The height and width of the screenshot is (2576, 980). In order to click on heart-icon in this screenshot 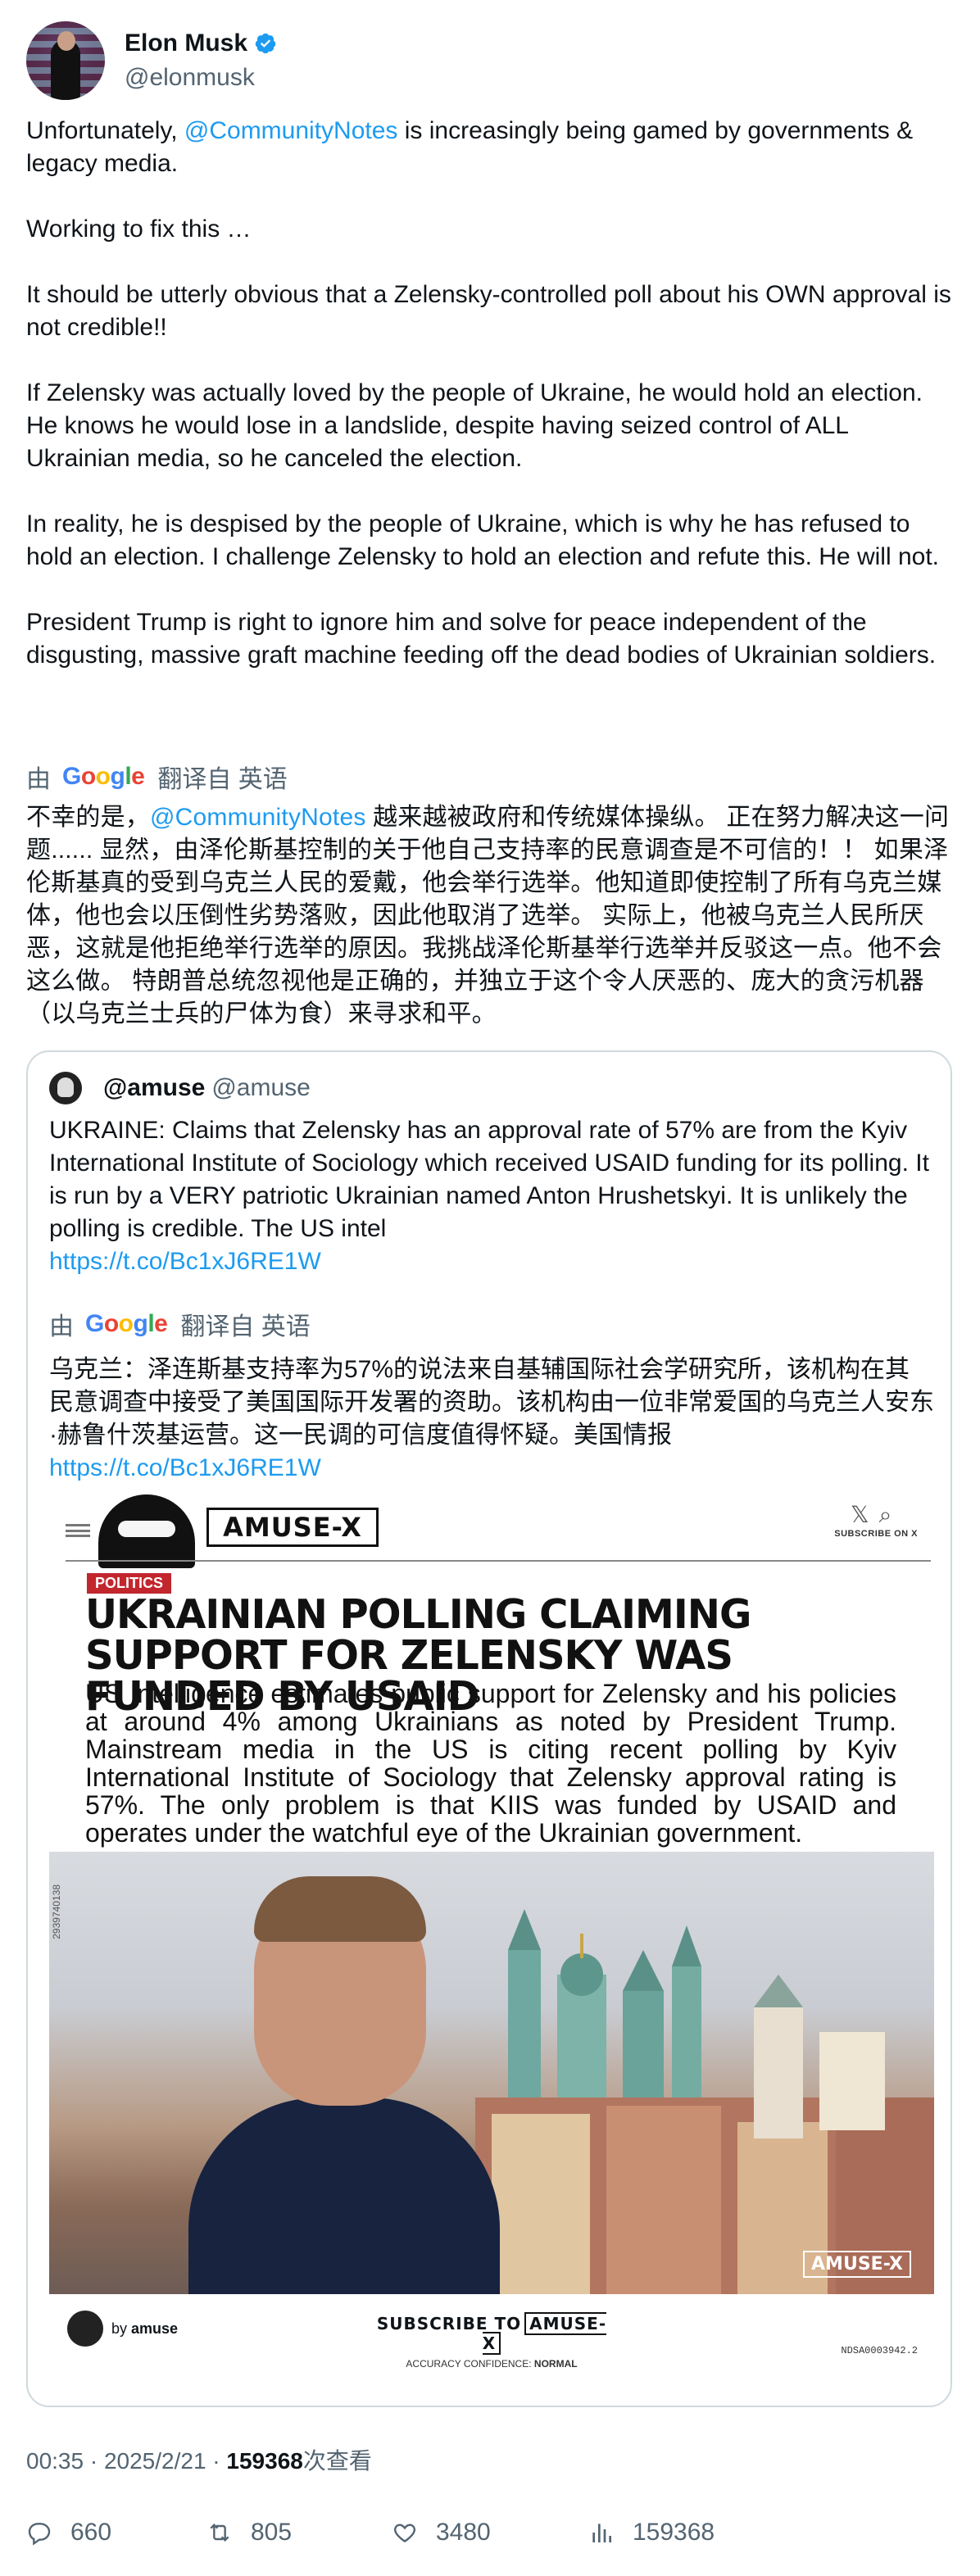, I will do `click(404, 2533)`.